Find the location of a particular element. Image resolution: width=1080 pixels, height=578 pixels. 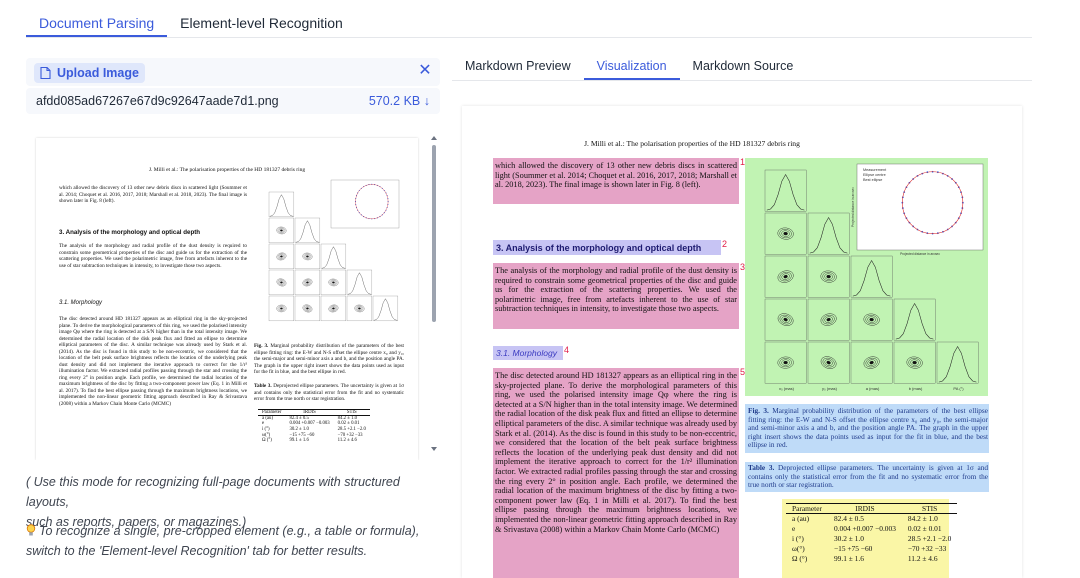

box-label-2: 2 is located at coordinates (725, 244).